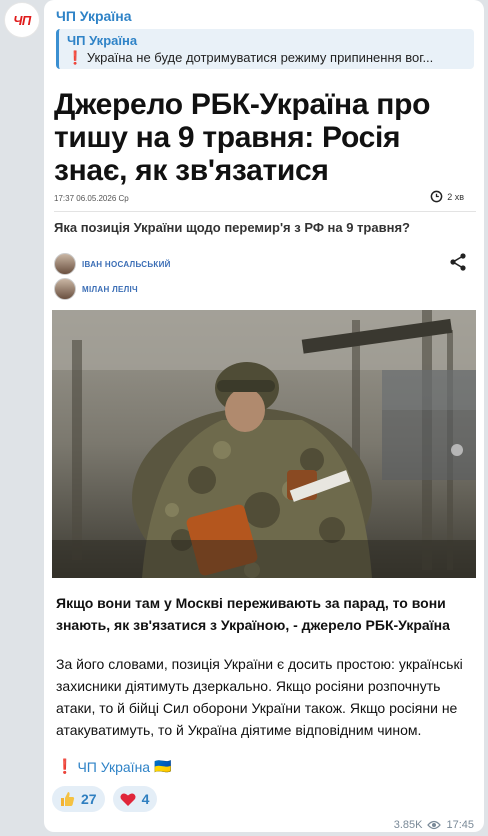  I want to click on share-icon, so click(458, 262).